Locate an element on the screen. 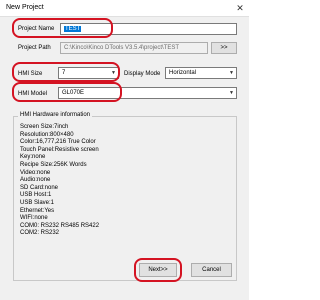 Image resolution: width=320 pixels, height=300 pixels. hardware-info-line: Audio:none is located at coordinates (35, 180).